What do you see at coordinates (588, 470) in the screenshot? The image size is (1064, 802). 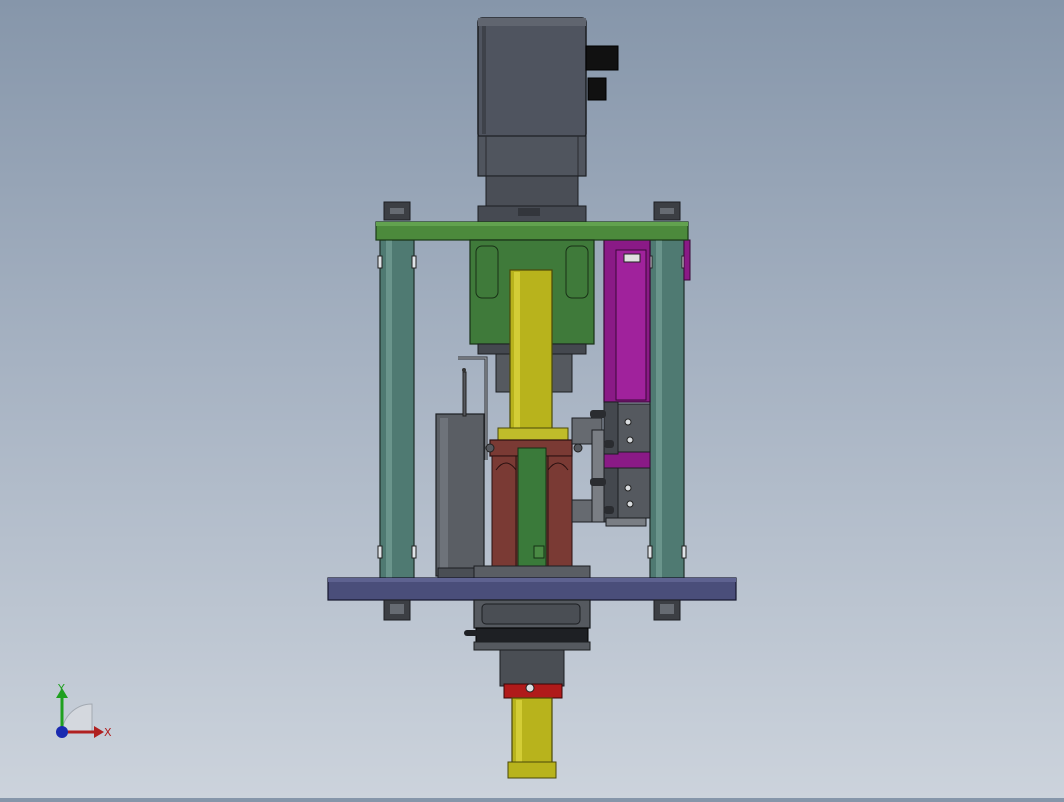 I see `sensor-bracket` at bounding box center [588, 470].